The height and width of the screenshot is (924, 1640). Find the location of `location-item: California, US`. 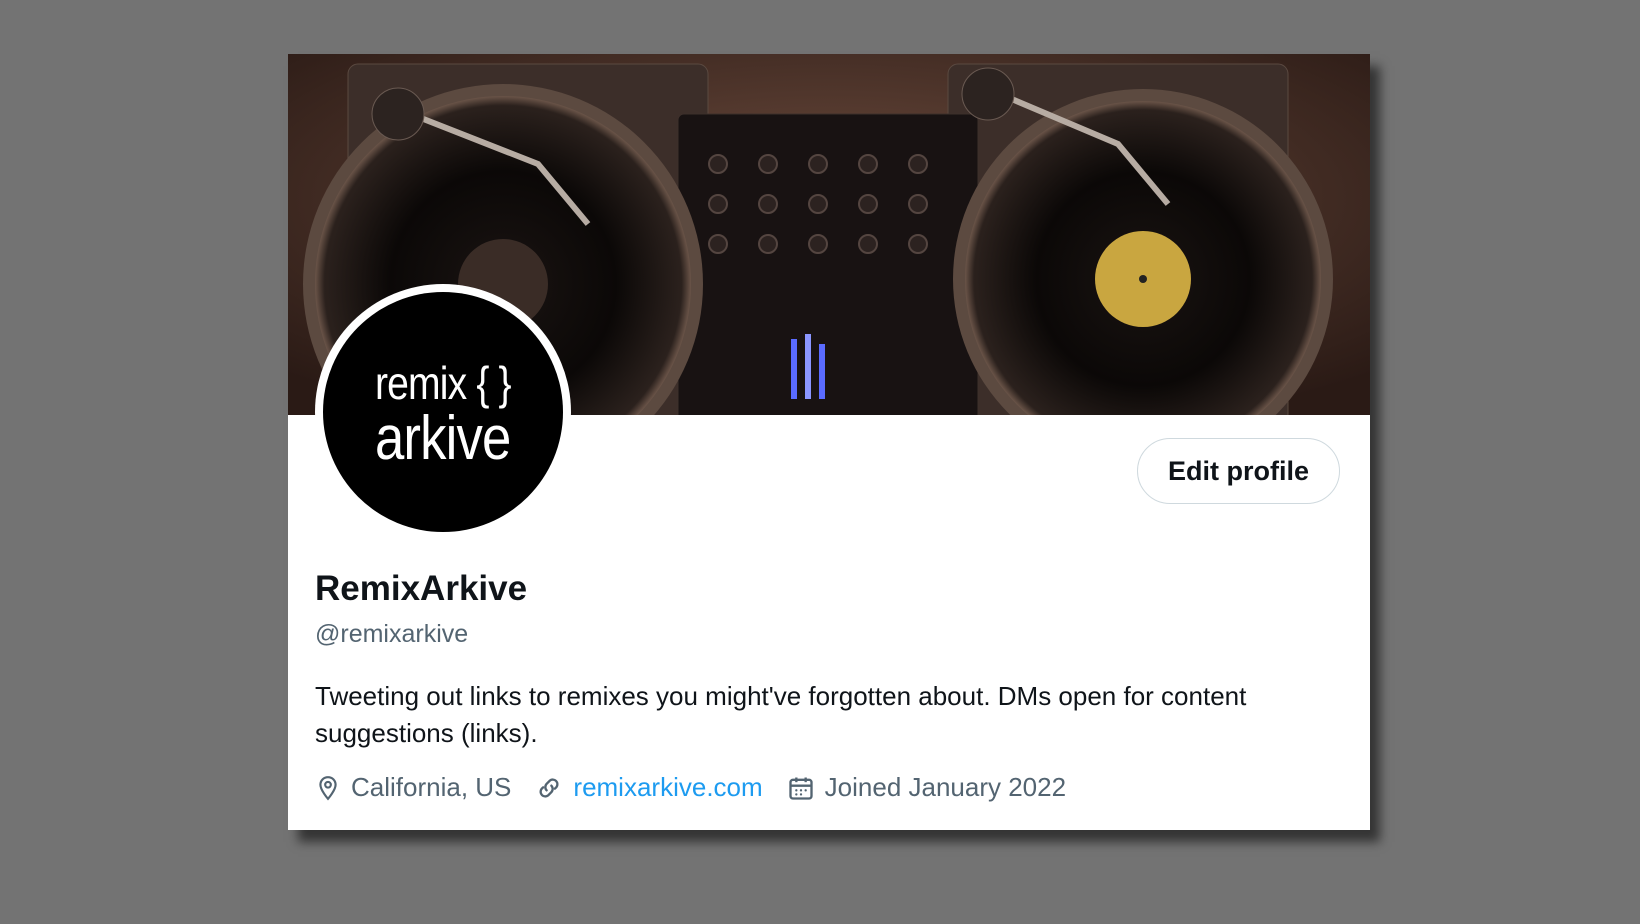

location-item: California, US is located at coordinates (413, 787).